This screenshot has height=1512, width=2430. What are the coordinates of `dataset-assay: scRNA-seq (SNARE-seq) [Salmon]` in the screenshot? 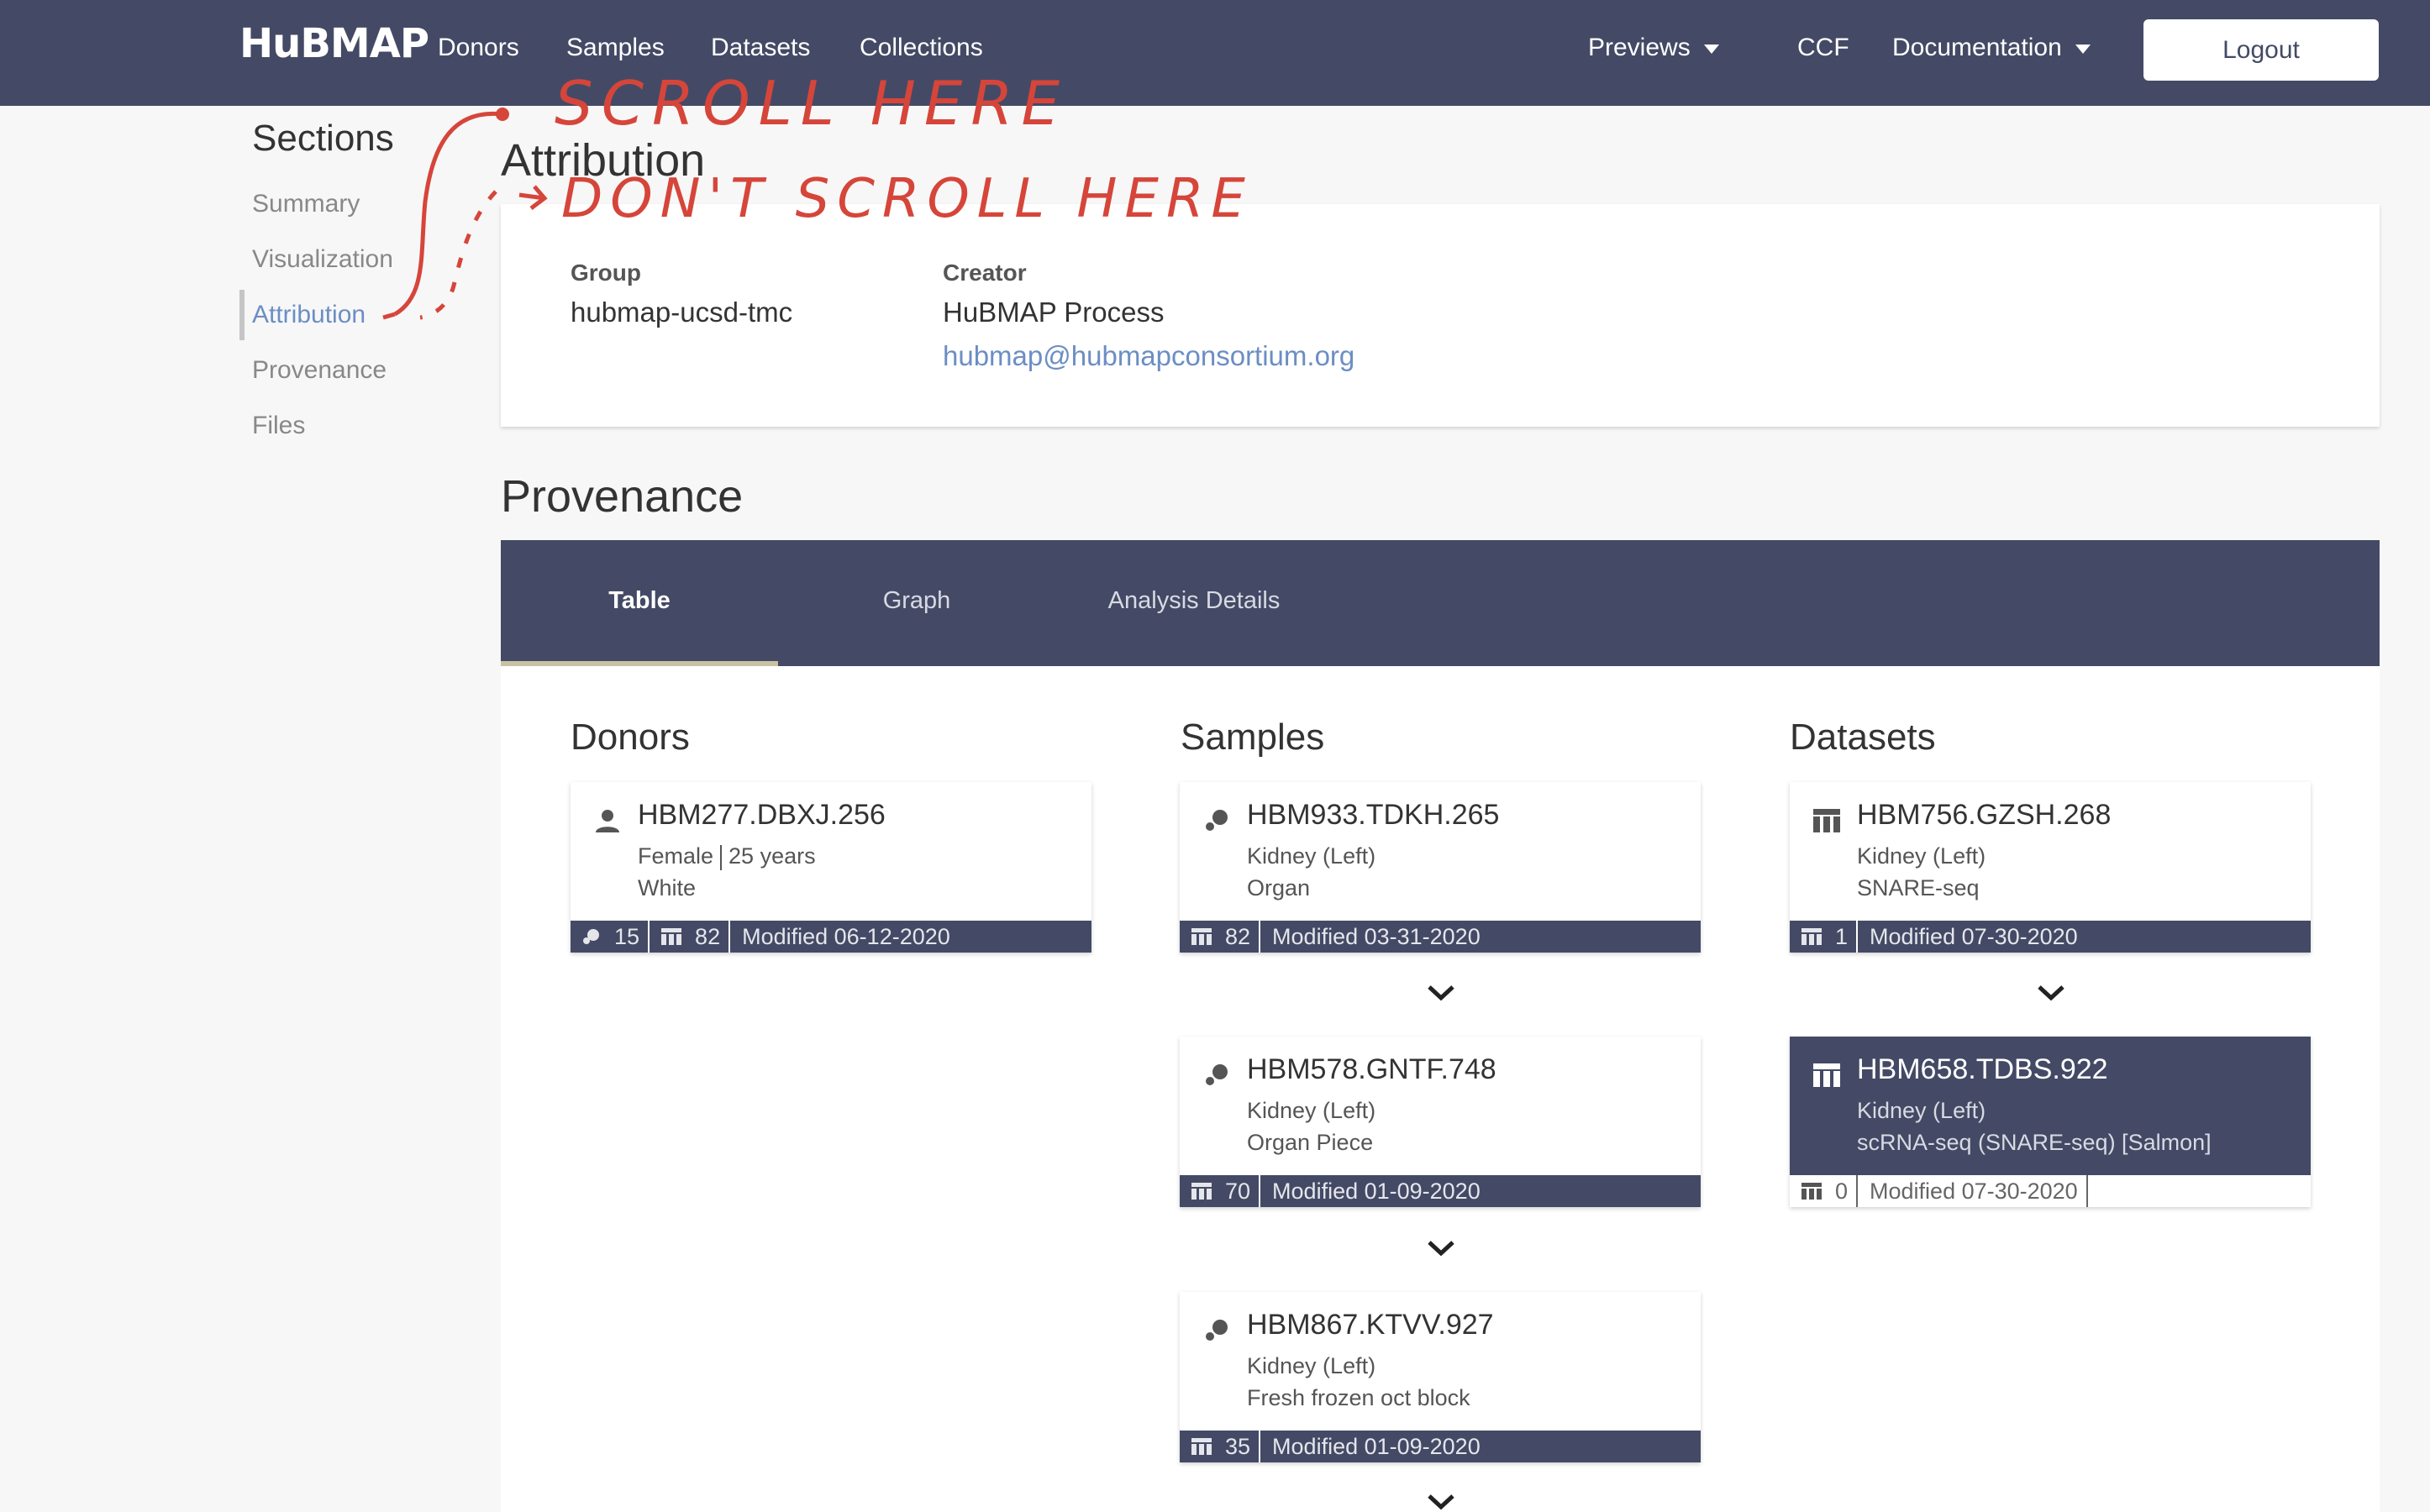 It's located at (2035, 1142).